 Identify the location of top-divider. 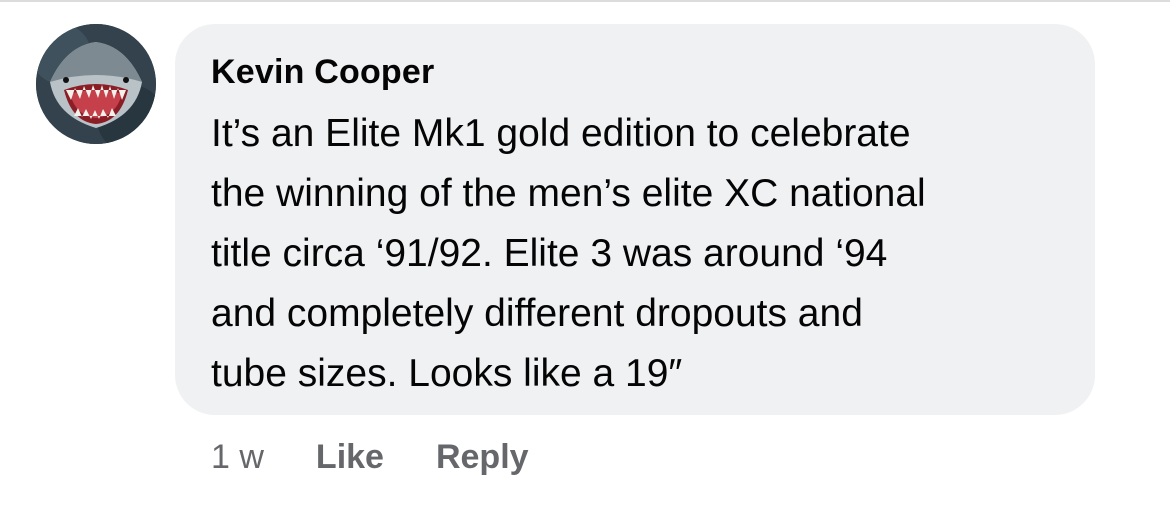
(585, 1).